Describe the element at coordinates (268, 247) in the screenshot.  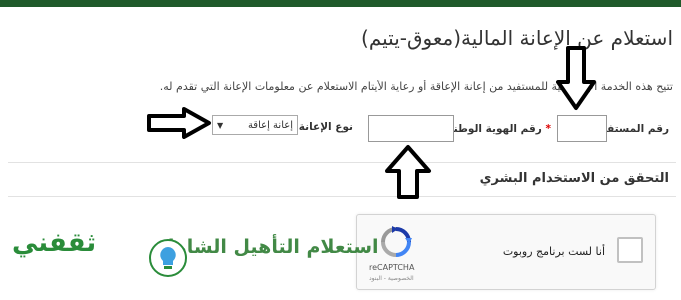
I see `watermark-text: استعلام التأهيل الشامل` at that location.